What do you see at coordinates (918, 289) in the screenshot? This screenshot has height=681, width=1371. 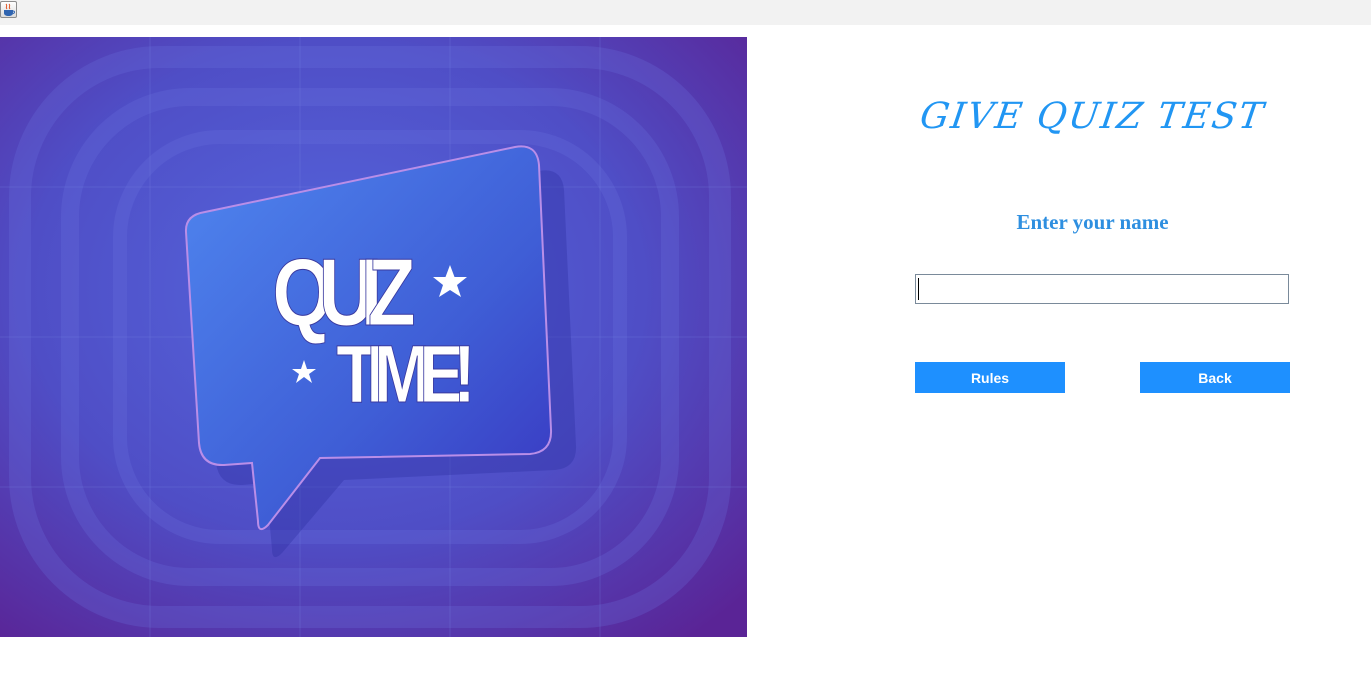 I see `text-caret` at bounding box center [918, 289].